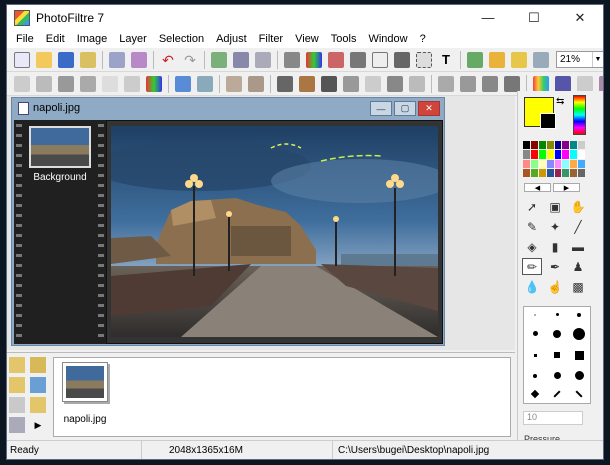 The width and height of the screenshot is (610, 465). Describe the element at coordinates (38, 385) in the screenshot. I see `tree-image-icon` at that location.